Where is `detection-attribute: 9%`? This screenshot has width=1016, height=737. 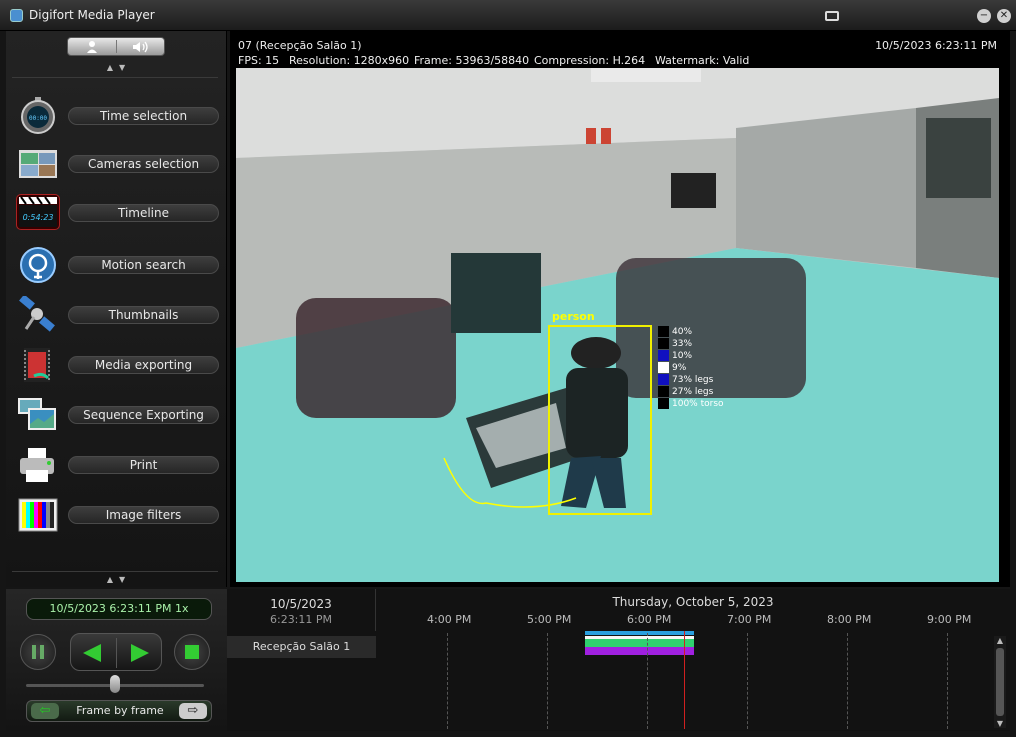
detection-attribute: 9% is located at coordinates (691, 368).